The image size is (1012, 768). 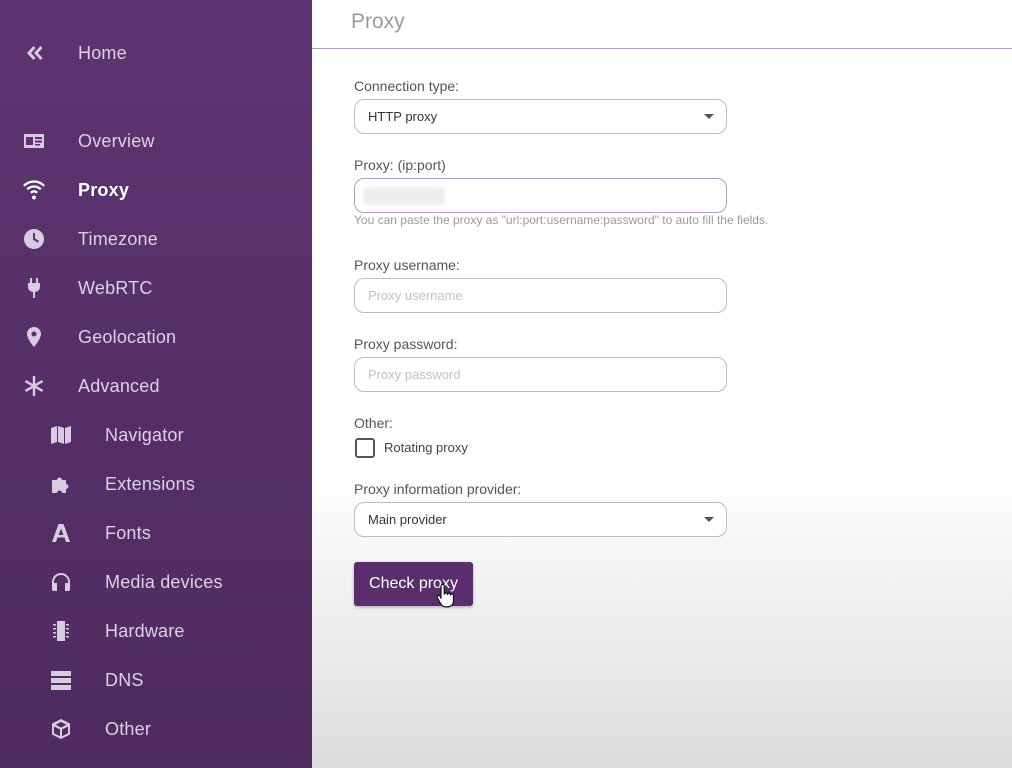 What do you see at coordinates (34, 386) in the screenshot?
I see `asterisk-icon` at bounding box center [34, 386].